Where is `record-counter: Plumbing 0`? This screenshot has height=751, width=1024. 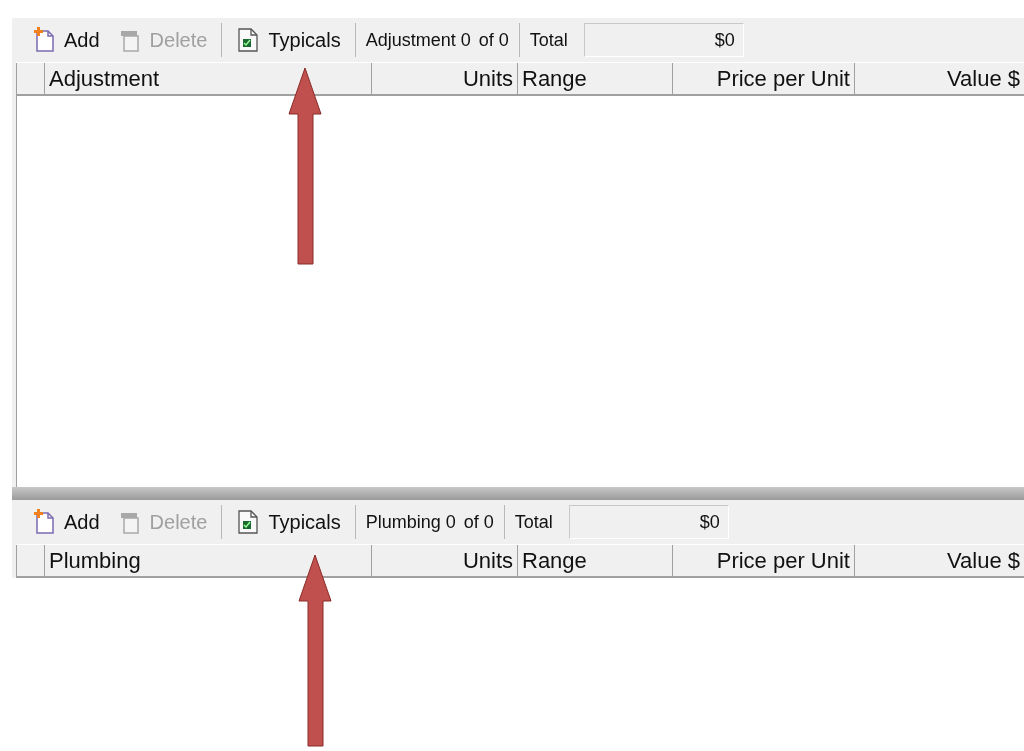
record-counter: Plumbing 0 is located at coordinates (410, 522).